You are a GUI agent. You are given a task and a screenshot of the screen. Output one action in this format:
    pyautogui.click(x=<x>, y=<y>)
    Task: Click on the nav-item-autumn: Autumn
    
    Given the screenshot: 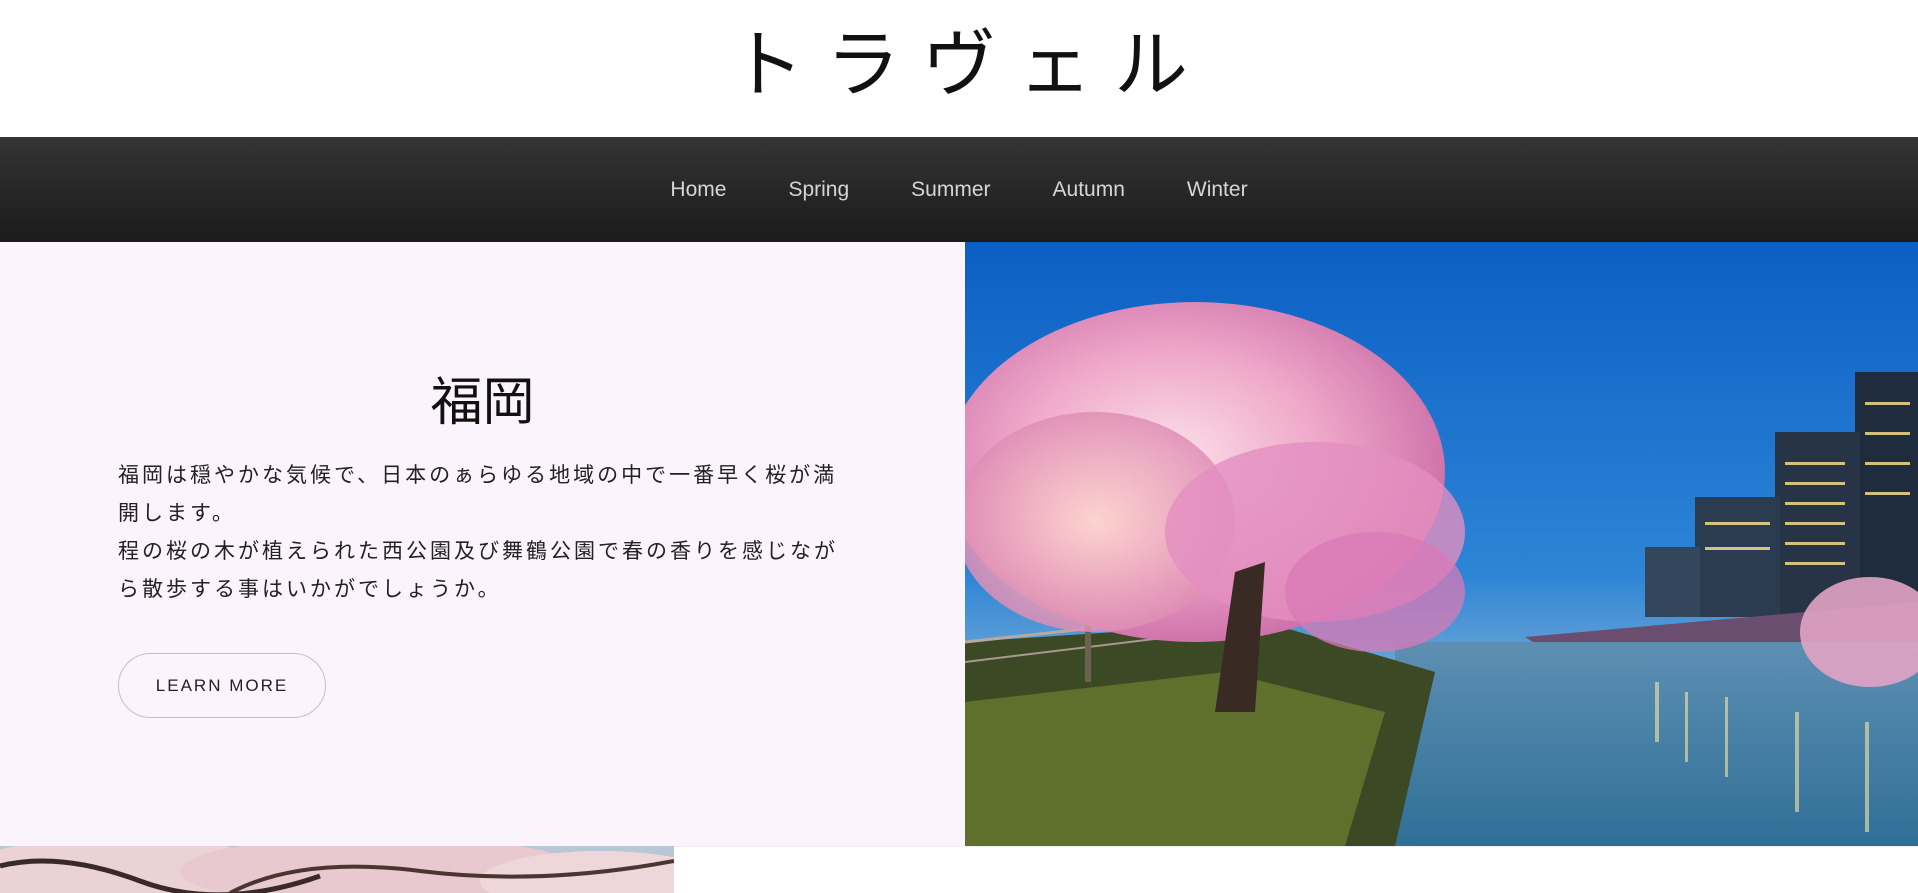 What is the action you would take?
    pyautogui.click(x=1089, y=190)
    